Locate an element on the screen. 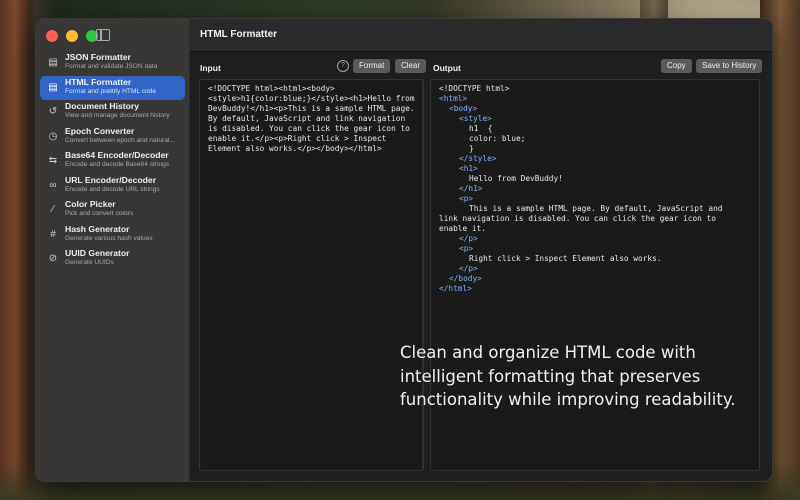  format-button: Format is located at coordinates (372, 66).